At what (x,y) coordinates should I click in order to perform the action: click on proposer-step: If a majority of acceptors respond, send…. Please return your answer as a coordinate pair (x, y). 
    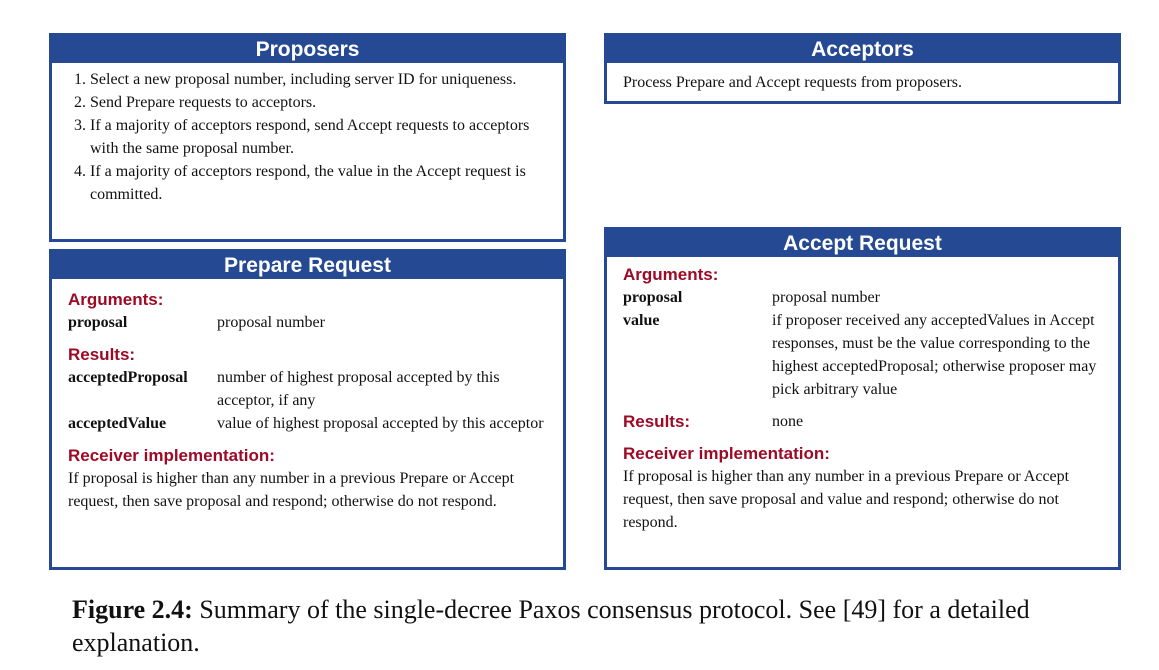
    Looking at the image, I should click on (318, 137).